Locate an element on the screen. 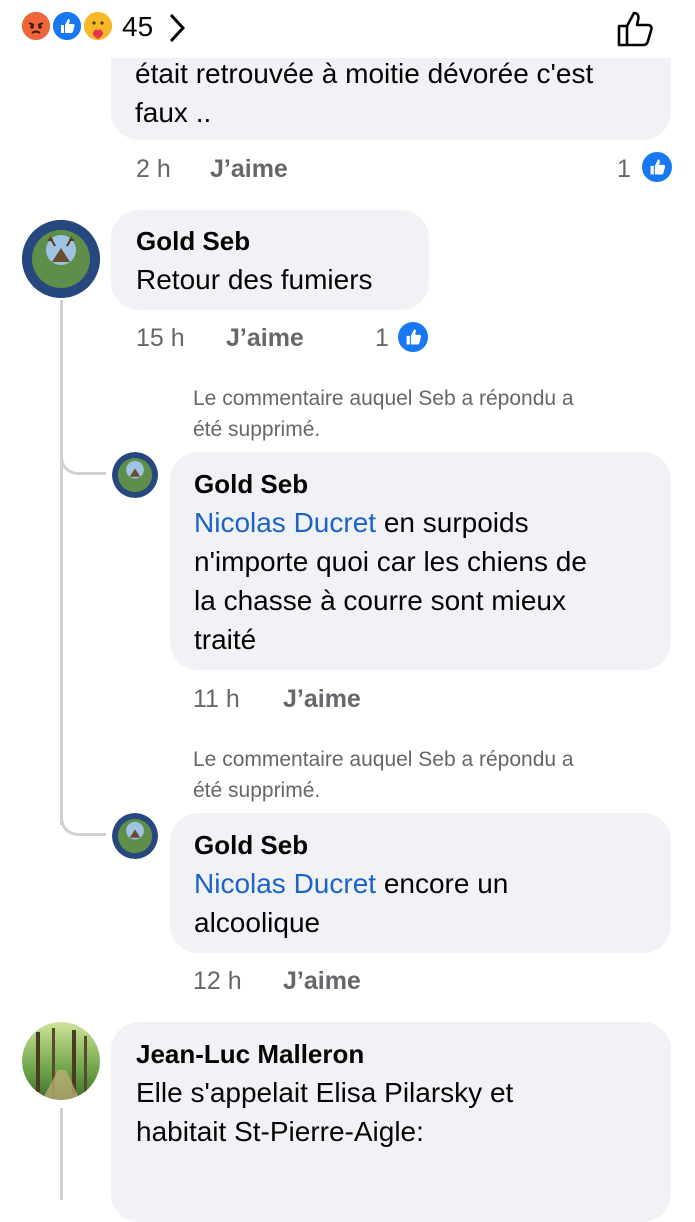  comment-bubble: Gold Seb Retour des fumiers is located at coordinates (270, 260).